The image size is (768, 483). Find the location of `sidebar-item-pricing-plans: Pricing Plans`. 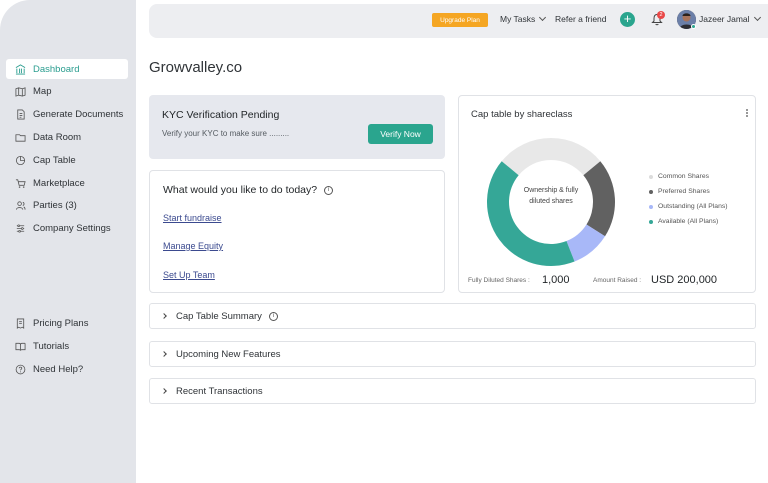

sidebar-item-pricing-plans: Pricing Plans is located at coordinates (67, 323).